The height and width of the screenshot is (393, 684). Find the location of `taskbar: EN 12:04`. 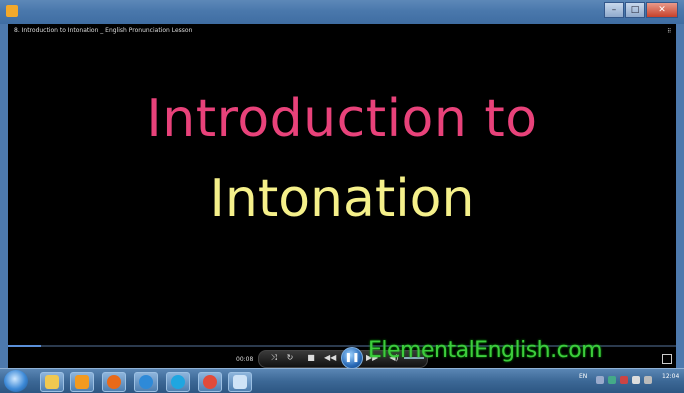

taskbar: EN 12:04 is located at coordinates (342, 380).